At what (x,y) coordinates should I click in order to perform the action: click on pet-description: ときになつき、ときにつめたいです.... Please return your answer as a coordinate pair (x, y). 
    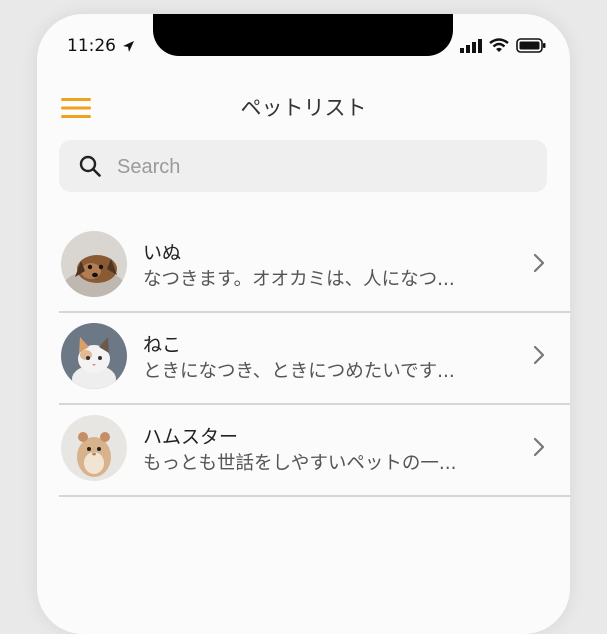
    Looking at the image, I should click on (299, 371).